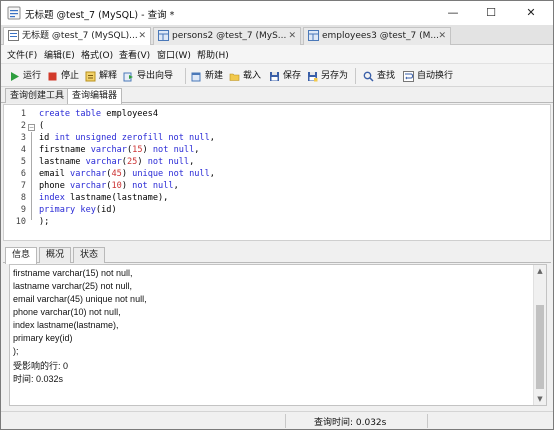 The width and height of the screenshot is (554, 430). I want to click on panel-splitter, so click(277, 243).